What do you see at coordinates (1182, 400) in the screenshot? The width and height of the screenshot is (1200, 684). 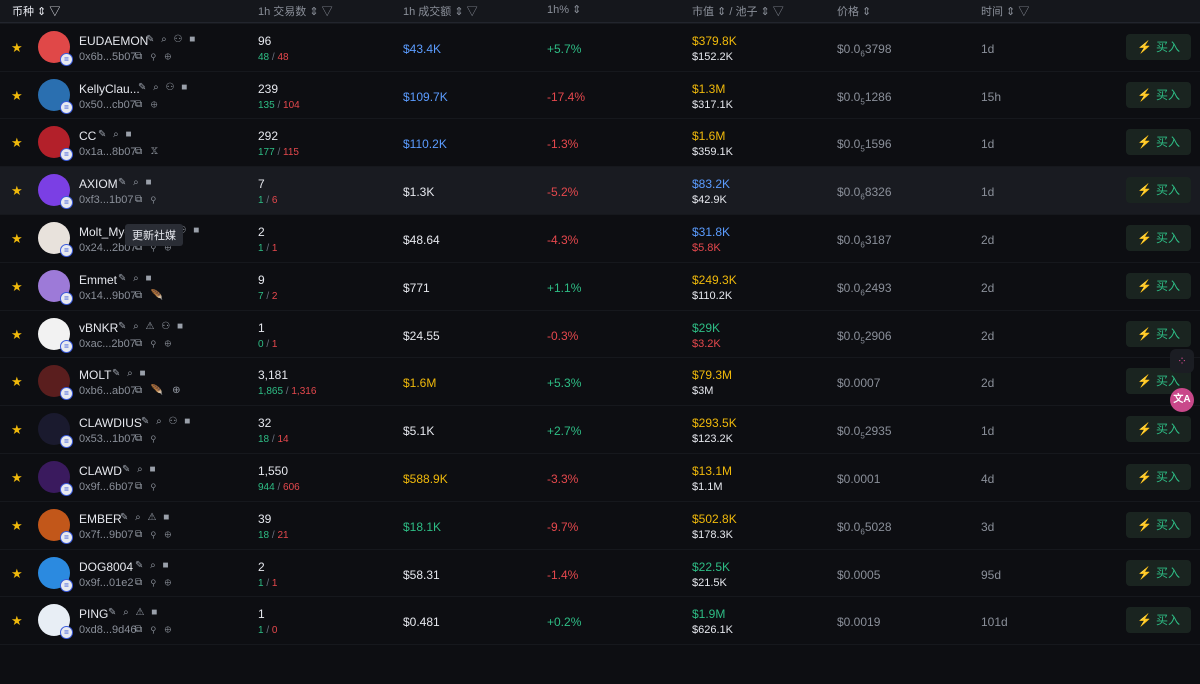 I see `translate-icon: 文A` at bounding box center [1182, 400].